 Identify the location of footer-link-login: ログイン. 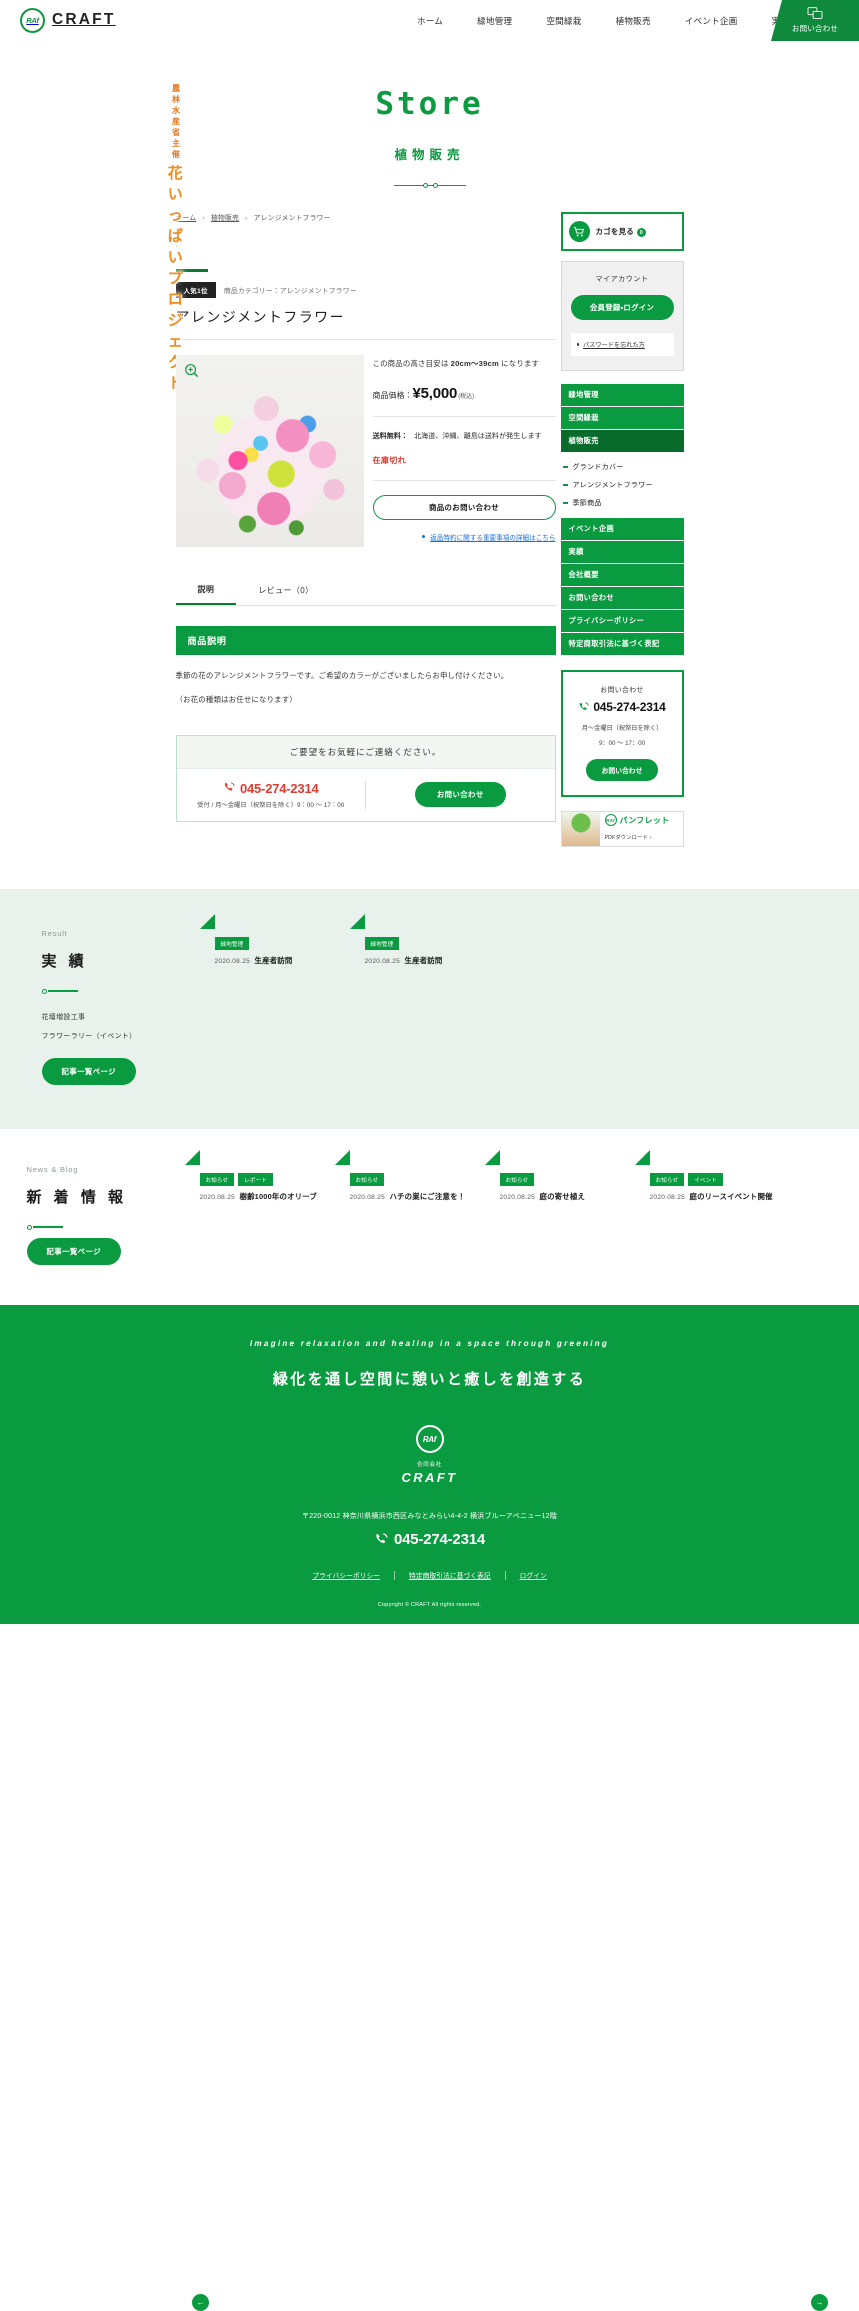
(533, 1575).